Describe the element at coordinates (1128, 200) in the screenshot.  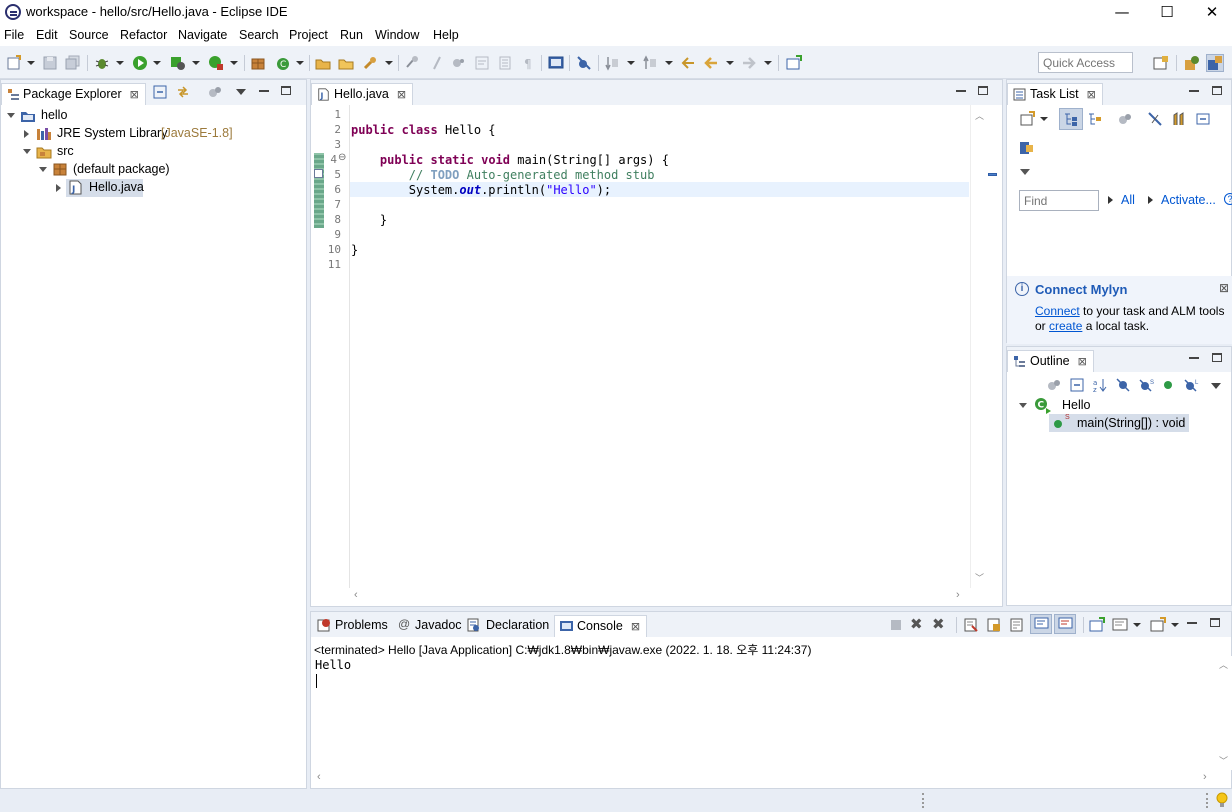
I see `all-tasks-link: All` at that location.